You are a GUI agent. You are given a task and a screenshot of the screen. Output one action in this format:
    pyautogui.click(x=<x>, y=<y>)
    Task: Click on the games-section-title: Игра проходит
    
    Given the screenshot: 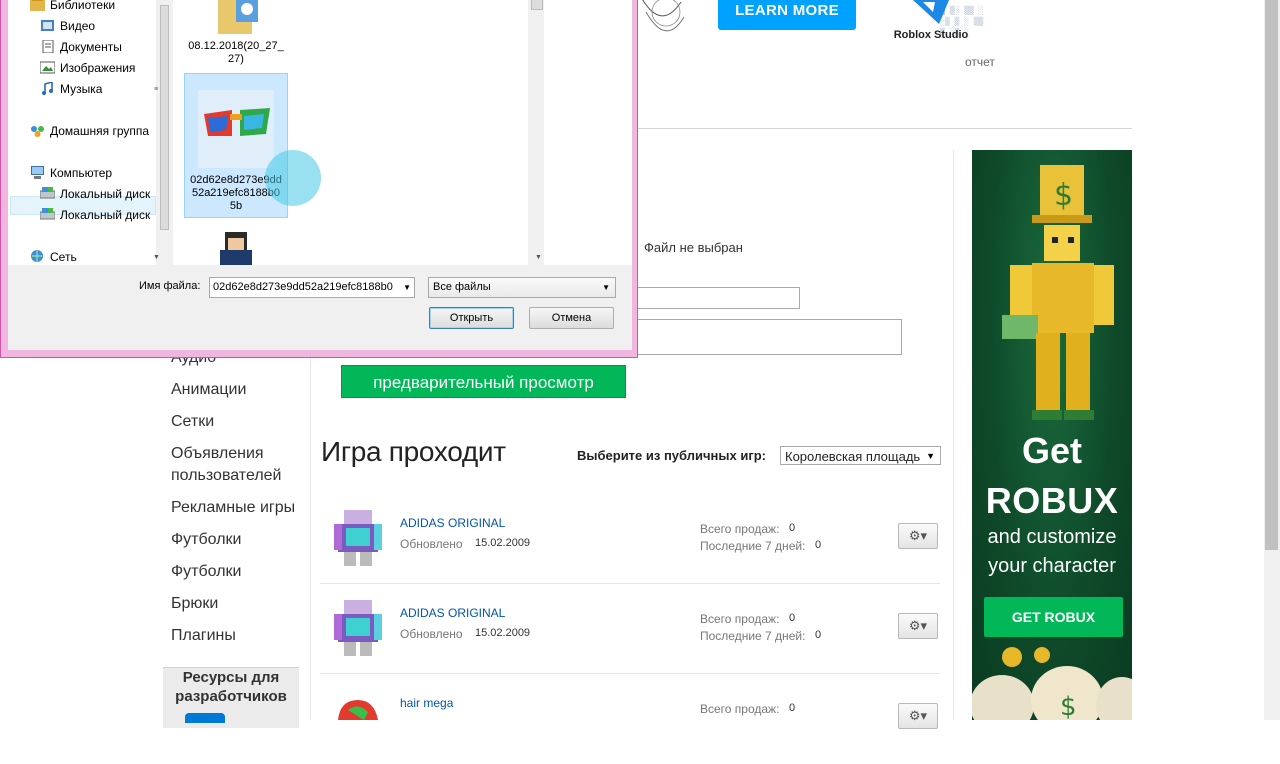 What is the action you would take?
    pyautogui.click(x=413, y=451)
    